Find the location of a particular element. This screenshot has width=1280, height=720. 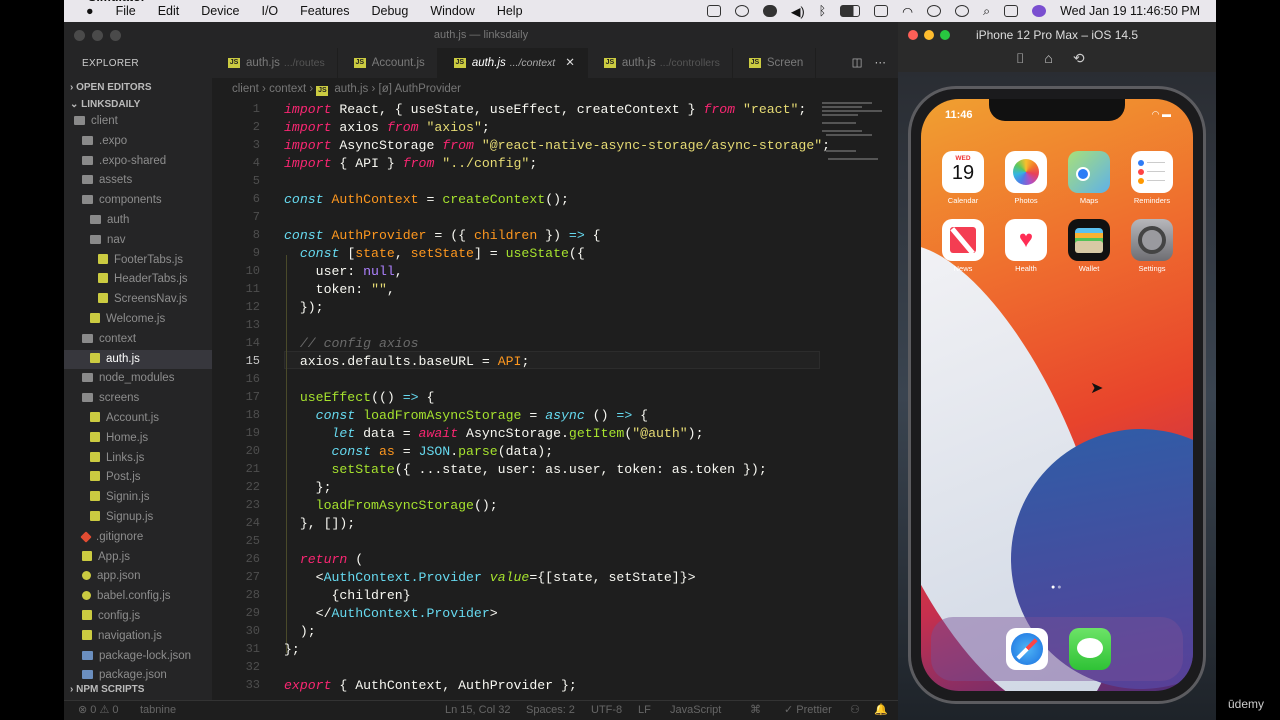

menubar-clock: Wed Jan 19 11:46:50 PM is located at coordinates (1130, 11).